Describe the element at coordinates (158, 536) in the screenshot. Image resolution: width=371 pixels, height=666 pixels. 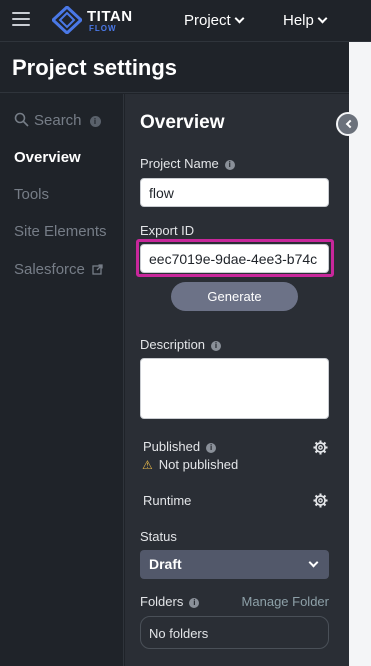
I see `status-label: Status` at that location.